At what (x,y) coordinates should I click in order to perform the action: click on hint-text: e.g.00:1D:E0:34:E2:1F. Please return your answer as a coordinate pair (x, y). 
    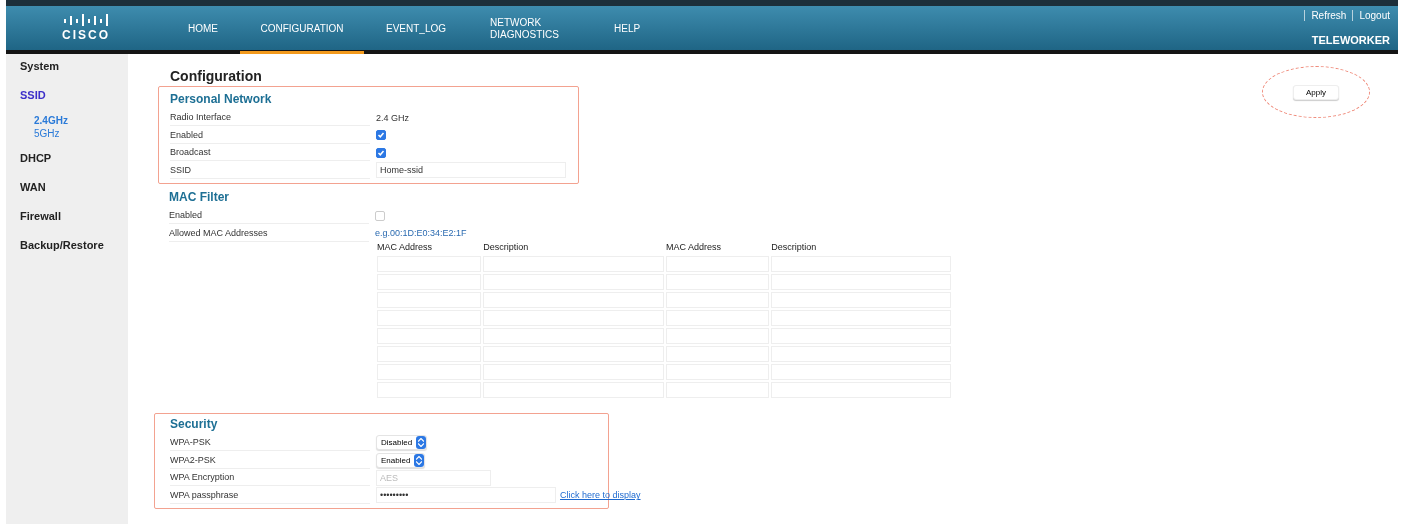
    Looking at the image, I should click on (421, 233).